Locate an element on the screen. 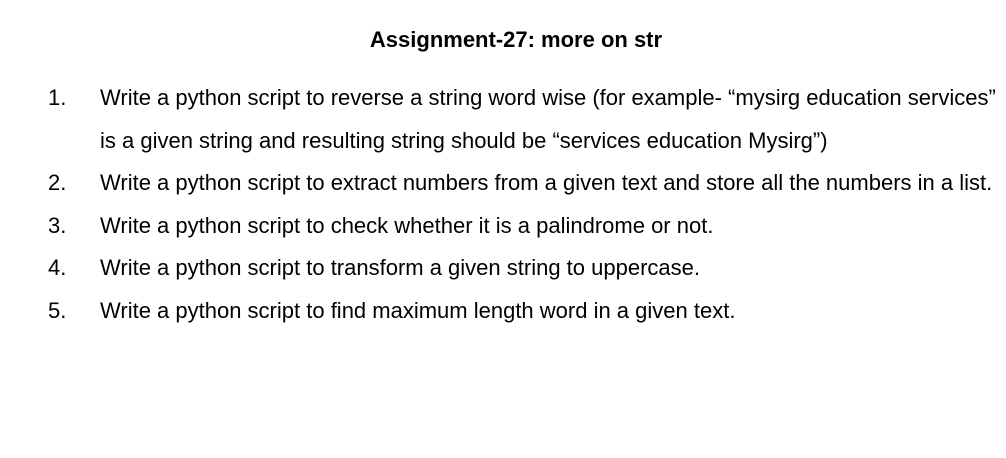 This screenshot has height=458, width=1006. item-number: 4. is located at coordinates (57, 267).